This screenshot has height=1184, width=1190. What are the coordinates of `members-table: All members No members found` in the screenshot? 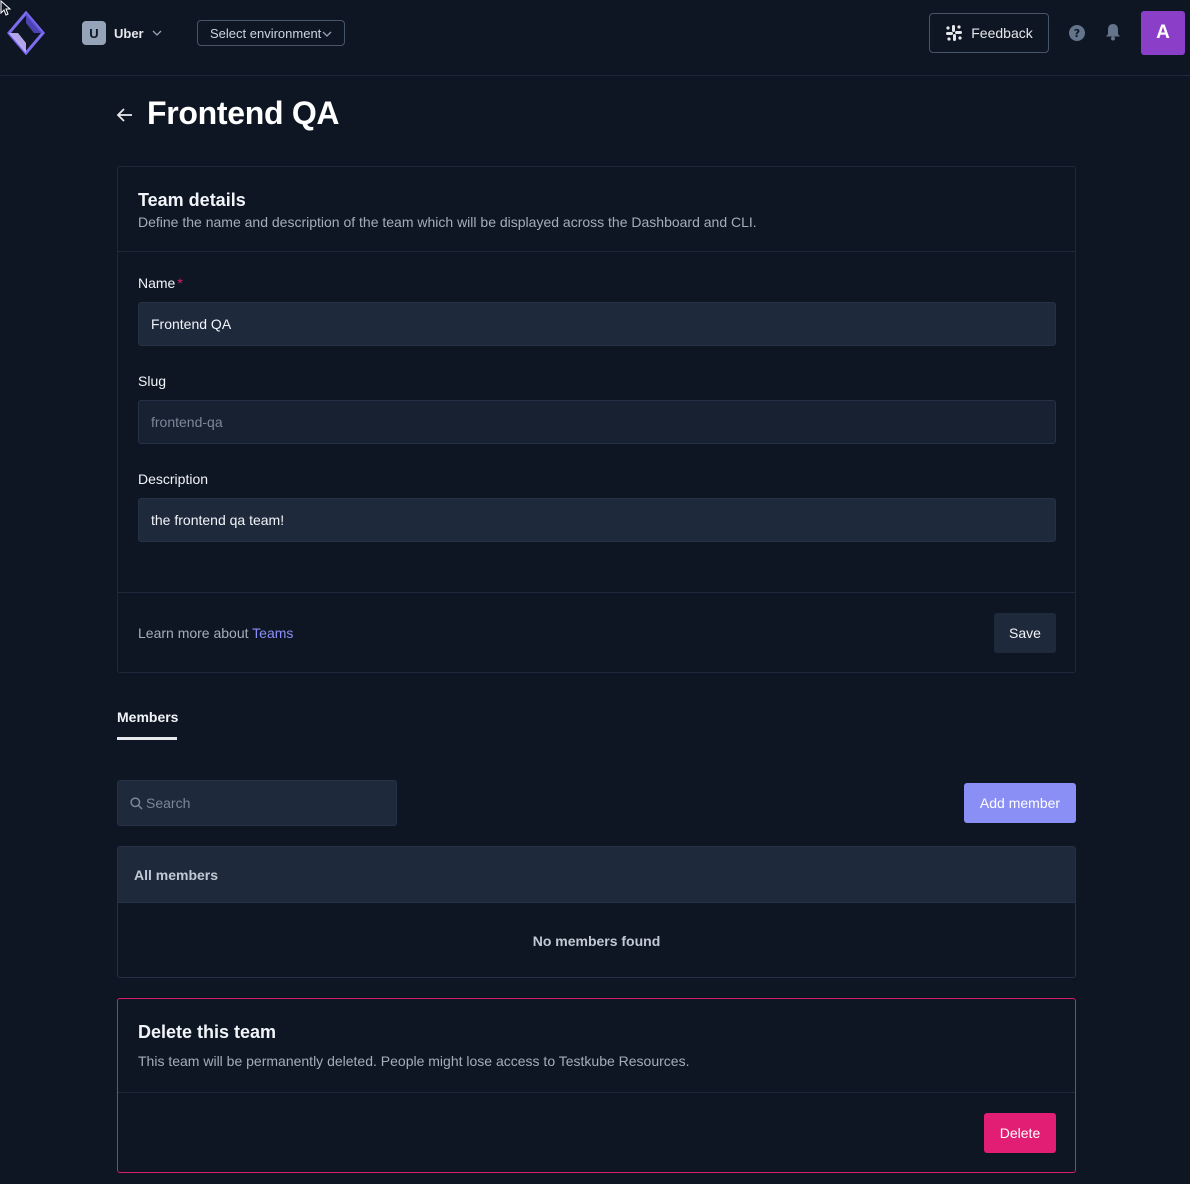 It's located at (596, 912).